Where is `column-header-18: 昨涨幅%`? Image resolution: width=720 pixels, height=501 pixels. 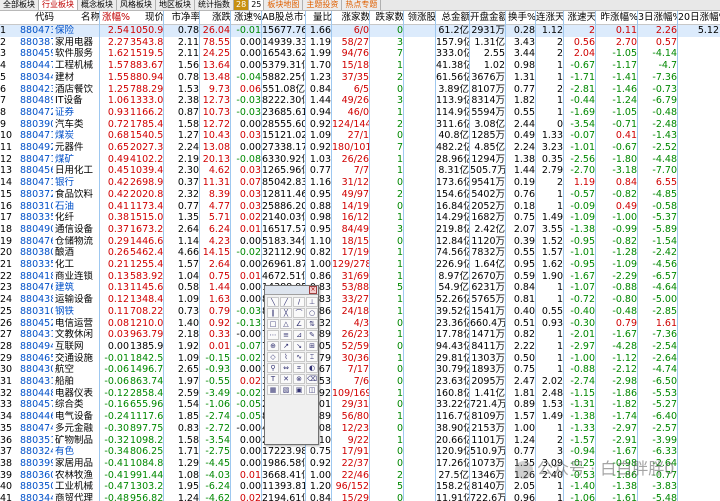
column-header-18: 昨涨幅% is located at coordinates (617, 18).